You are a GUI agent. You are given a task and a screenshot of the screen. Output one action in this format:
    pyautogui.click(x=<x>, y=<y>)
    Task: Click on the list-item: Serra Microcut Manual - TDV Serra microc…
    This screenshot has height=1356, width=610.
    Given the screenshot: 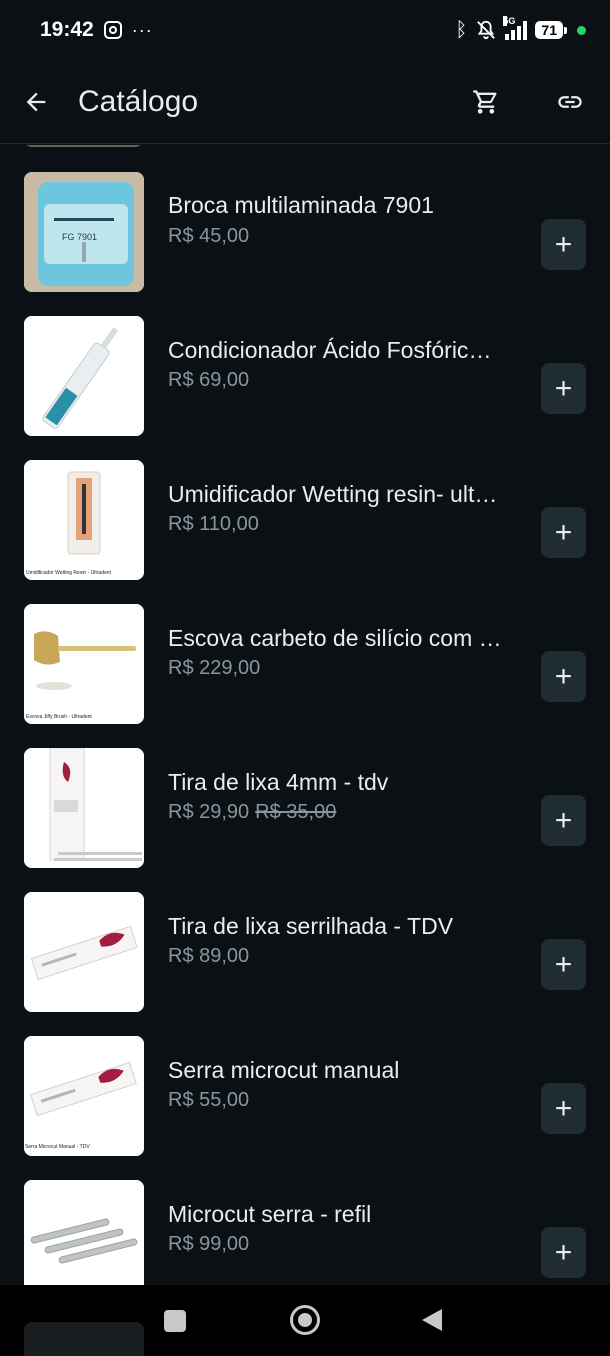 What is the action you would take?
    pyautogui.click(x=305, y=1095)
    